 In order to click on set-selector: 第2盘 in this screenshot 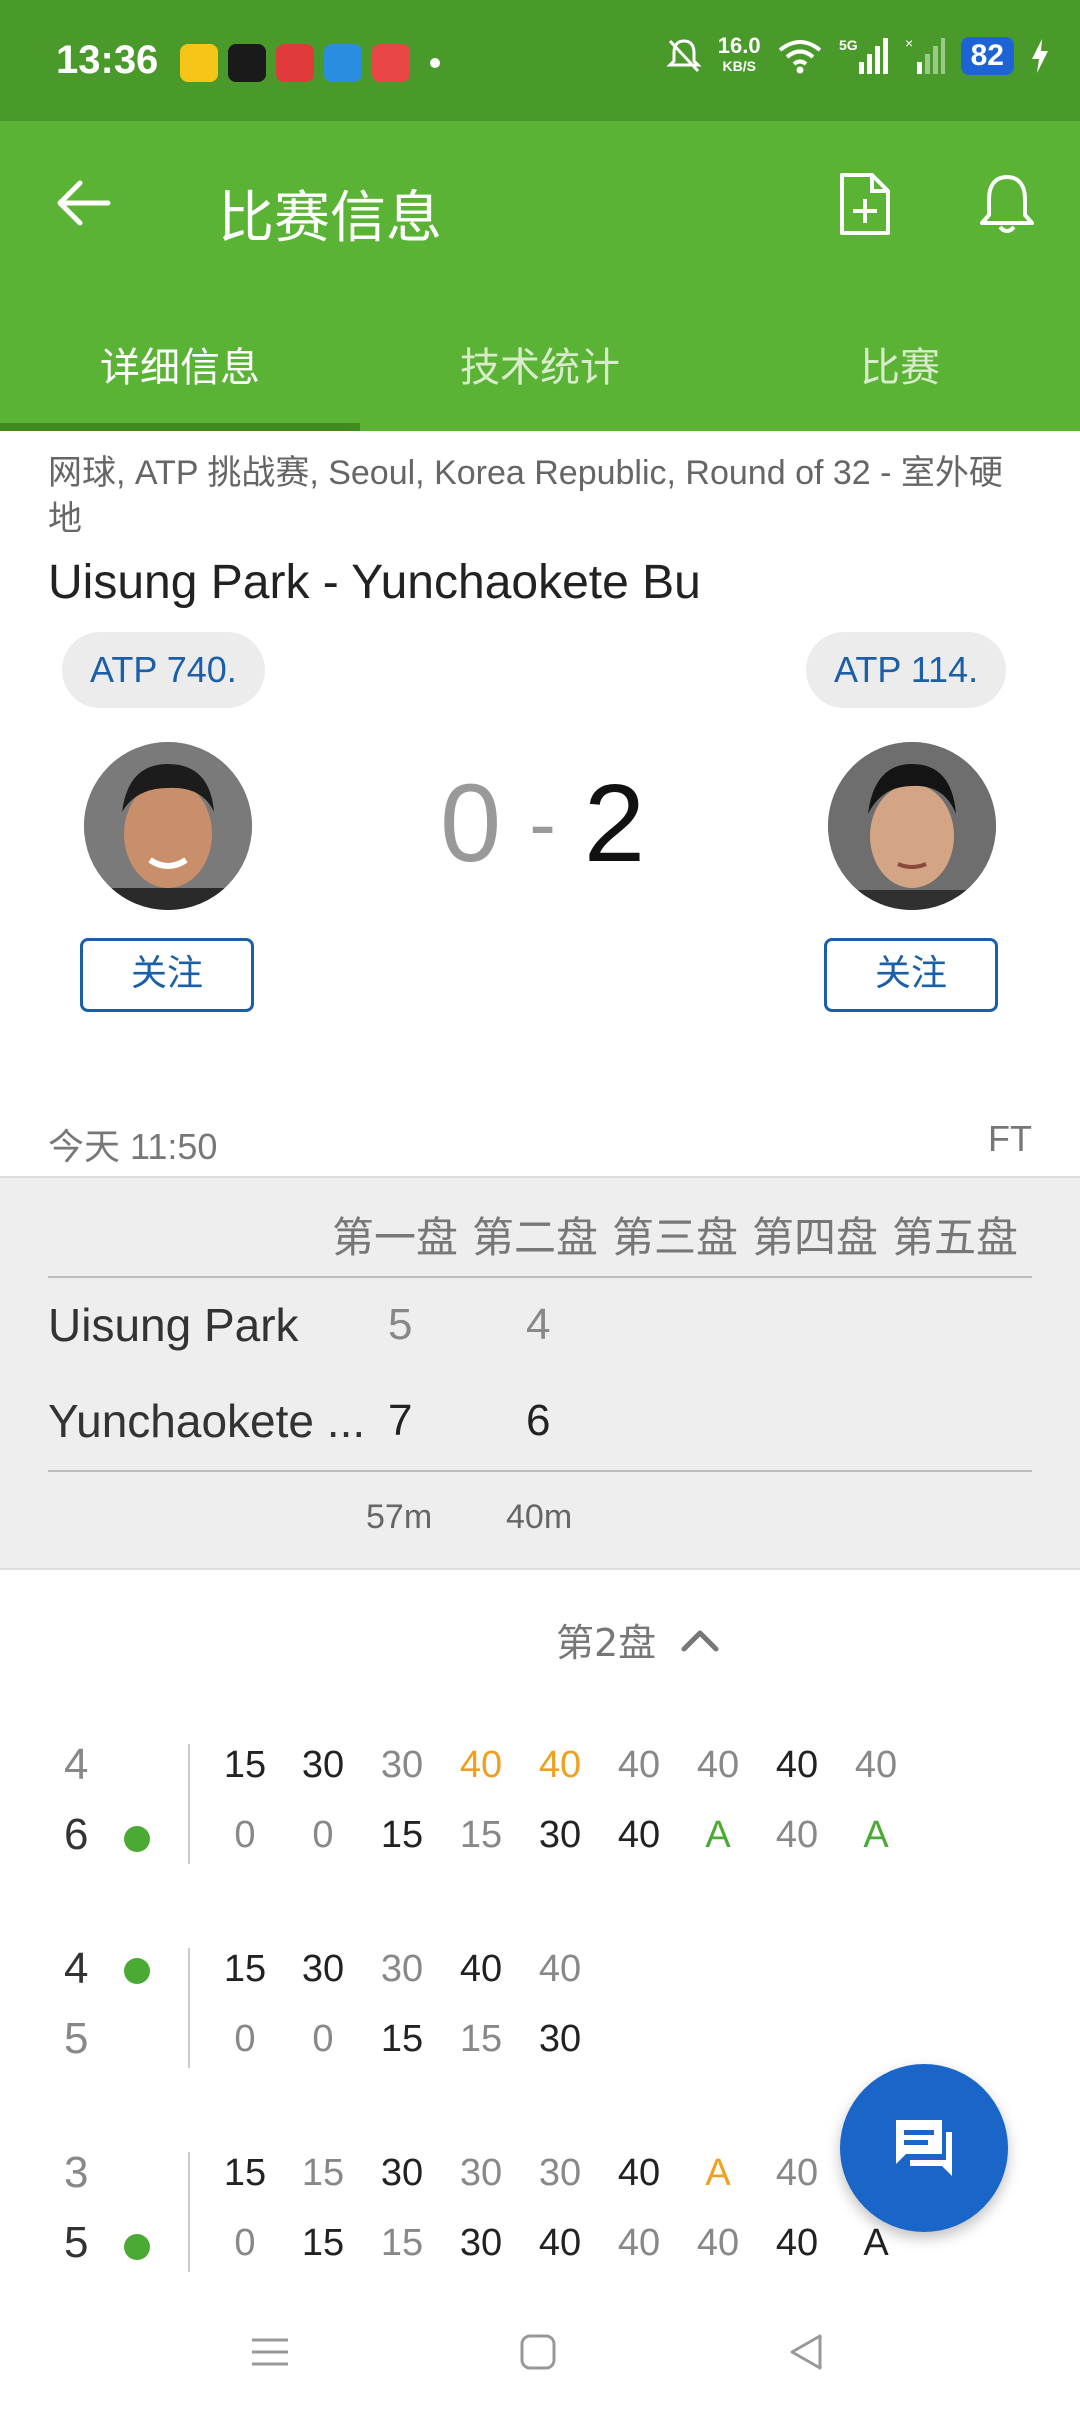, I will do `click(638, 1639)`.